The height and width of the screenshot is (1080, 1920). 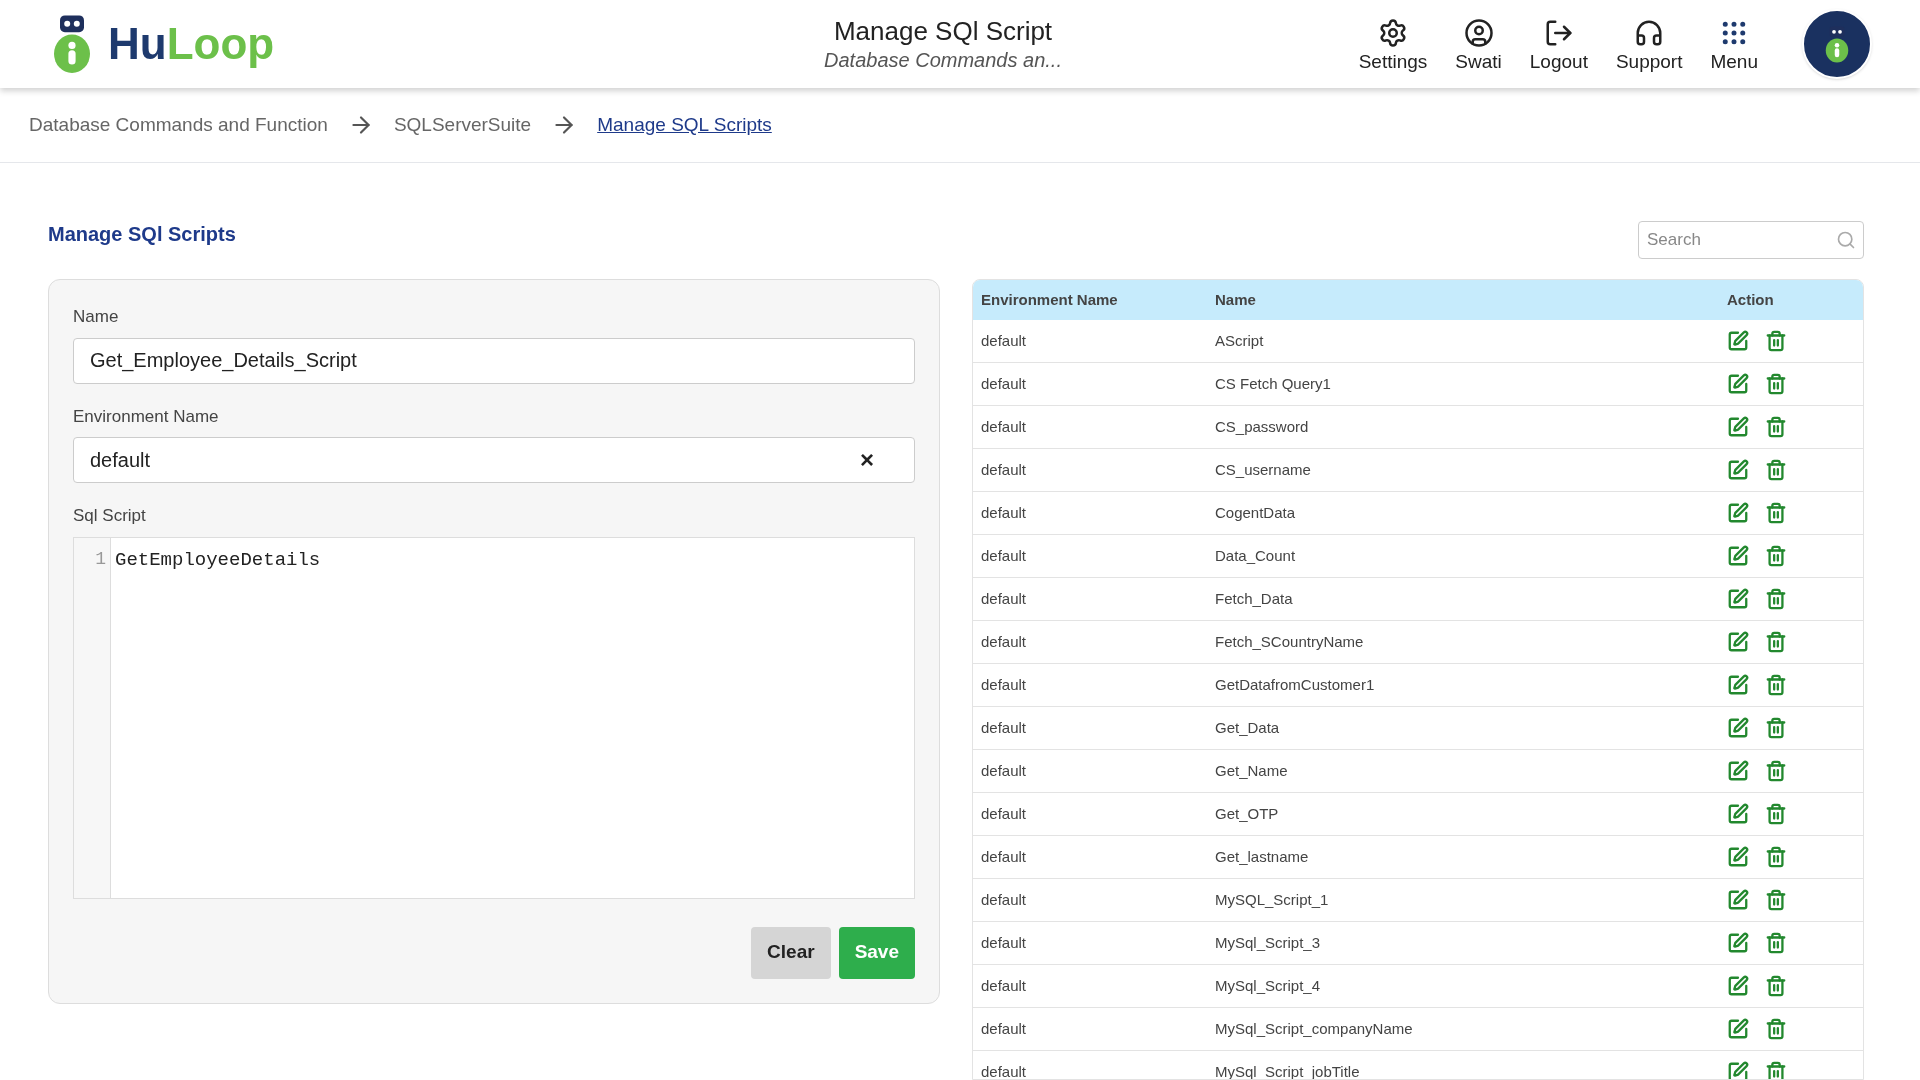 I want to click on nav-button: Support, so click(x=1649, y=44).